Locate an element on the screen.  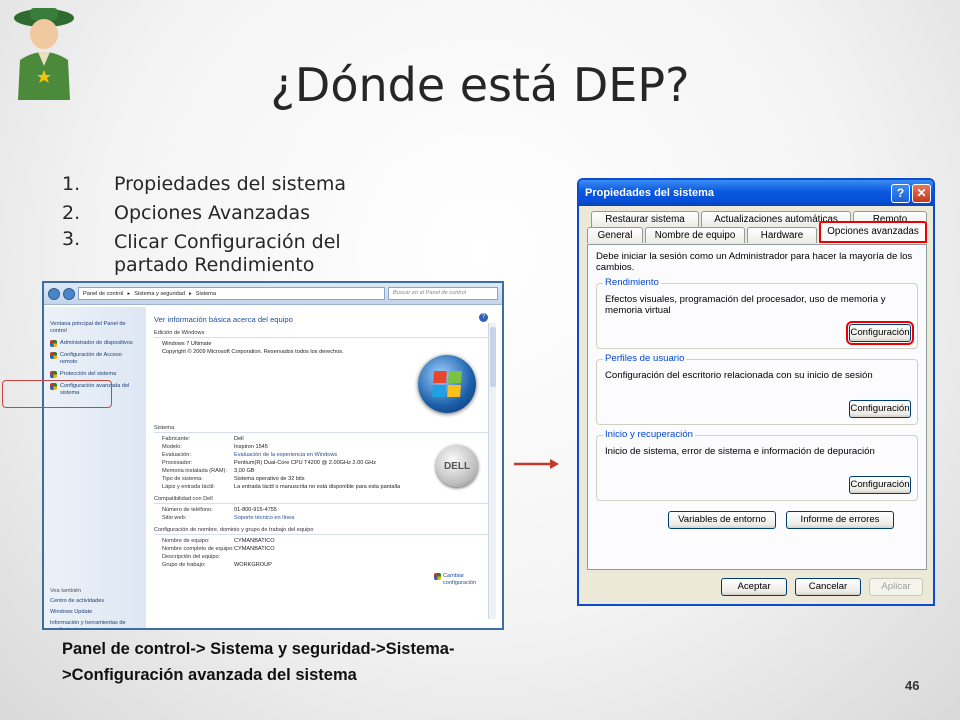
step-item: 1. Propiedades del sistema is located at coordinates (227, 184).